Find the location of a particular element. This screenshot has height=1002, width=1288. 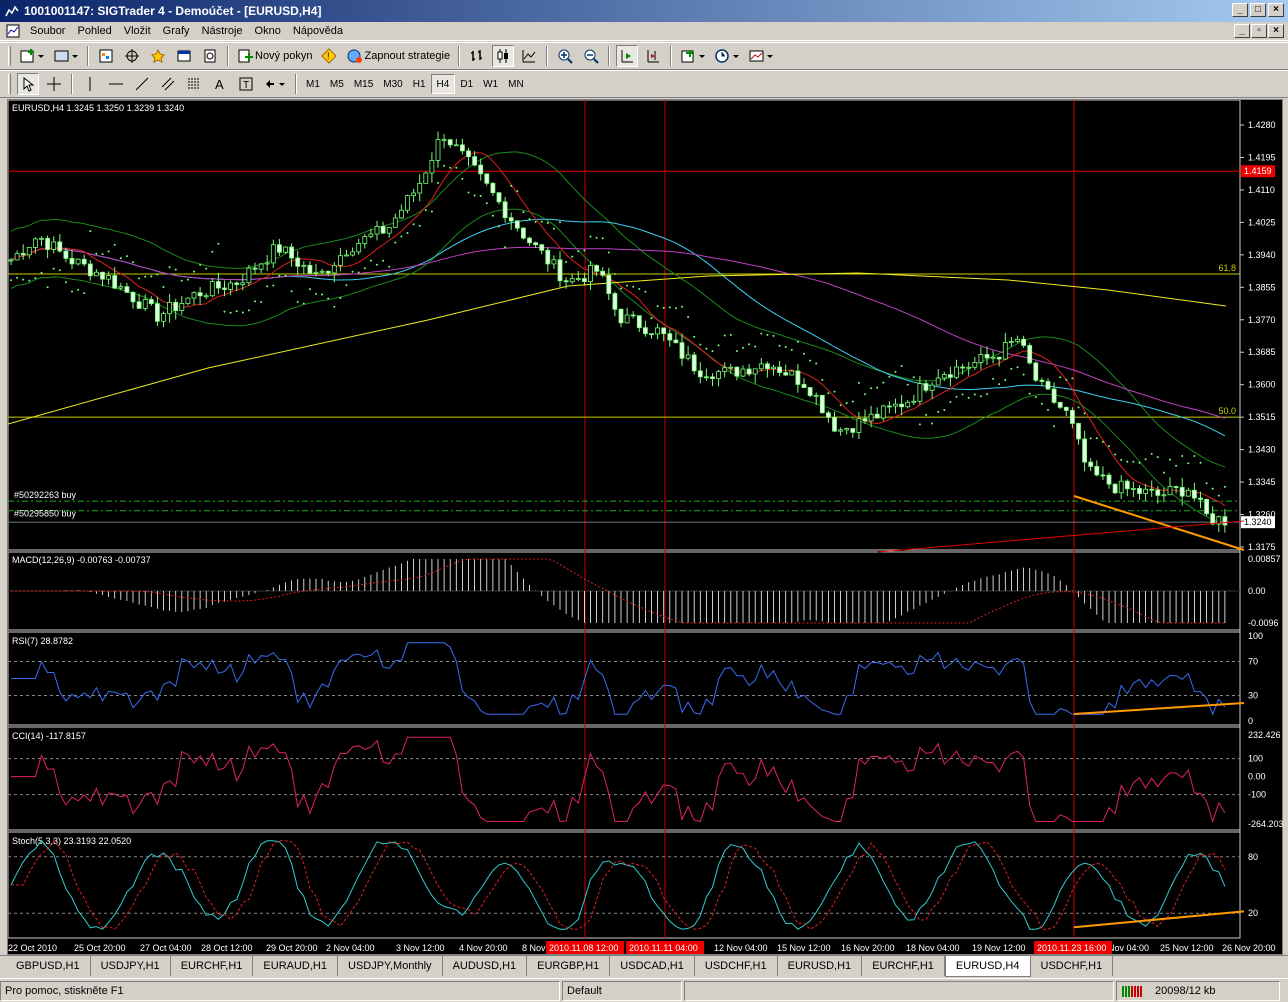

chart-shift-icon is located at coordinates (653, 56).